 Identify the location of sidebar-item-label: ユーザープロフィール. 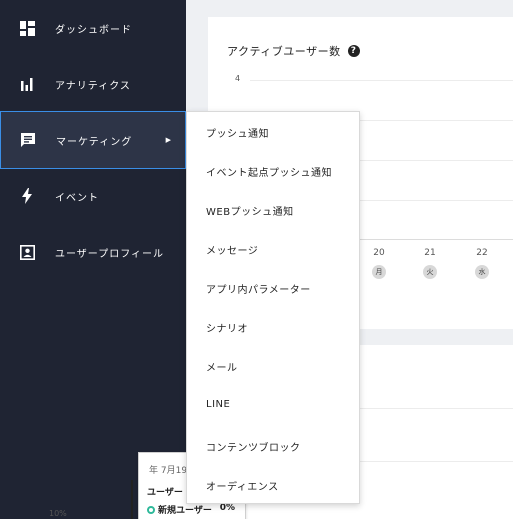
(109, 254).